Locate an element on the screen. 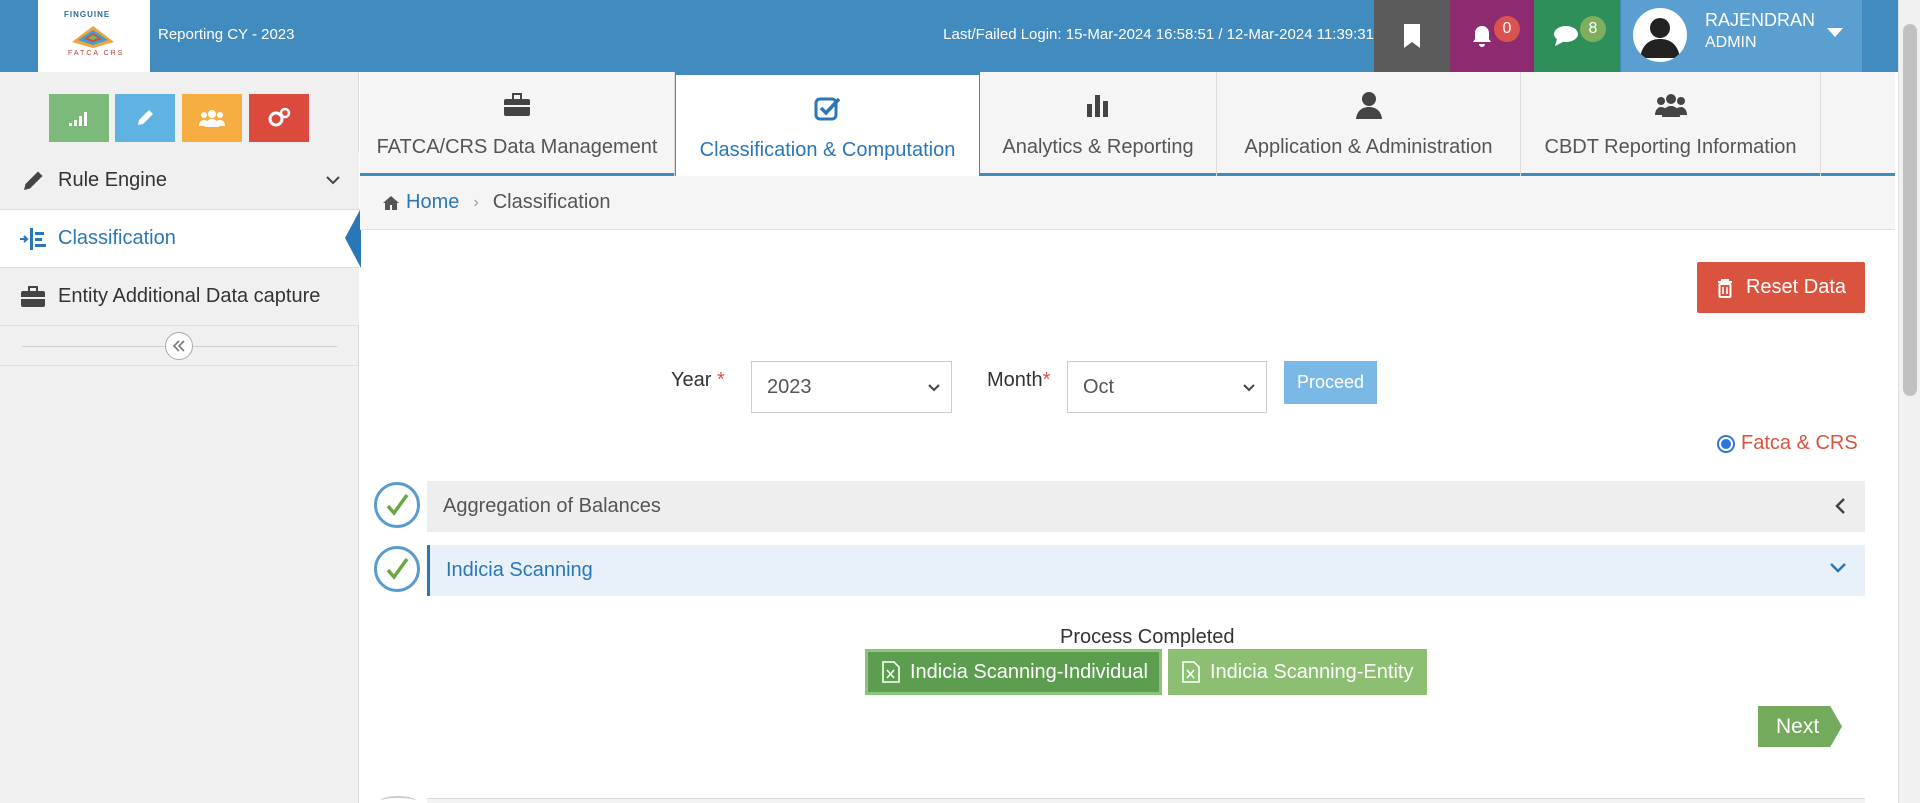 The image size is (1920, 803). sidebar-item-entity-data: Entity Additional Data capture is located at coordinates (179, 297).